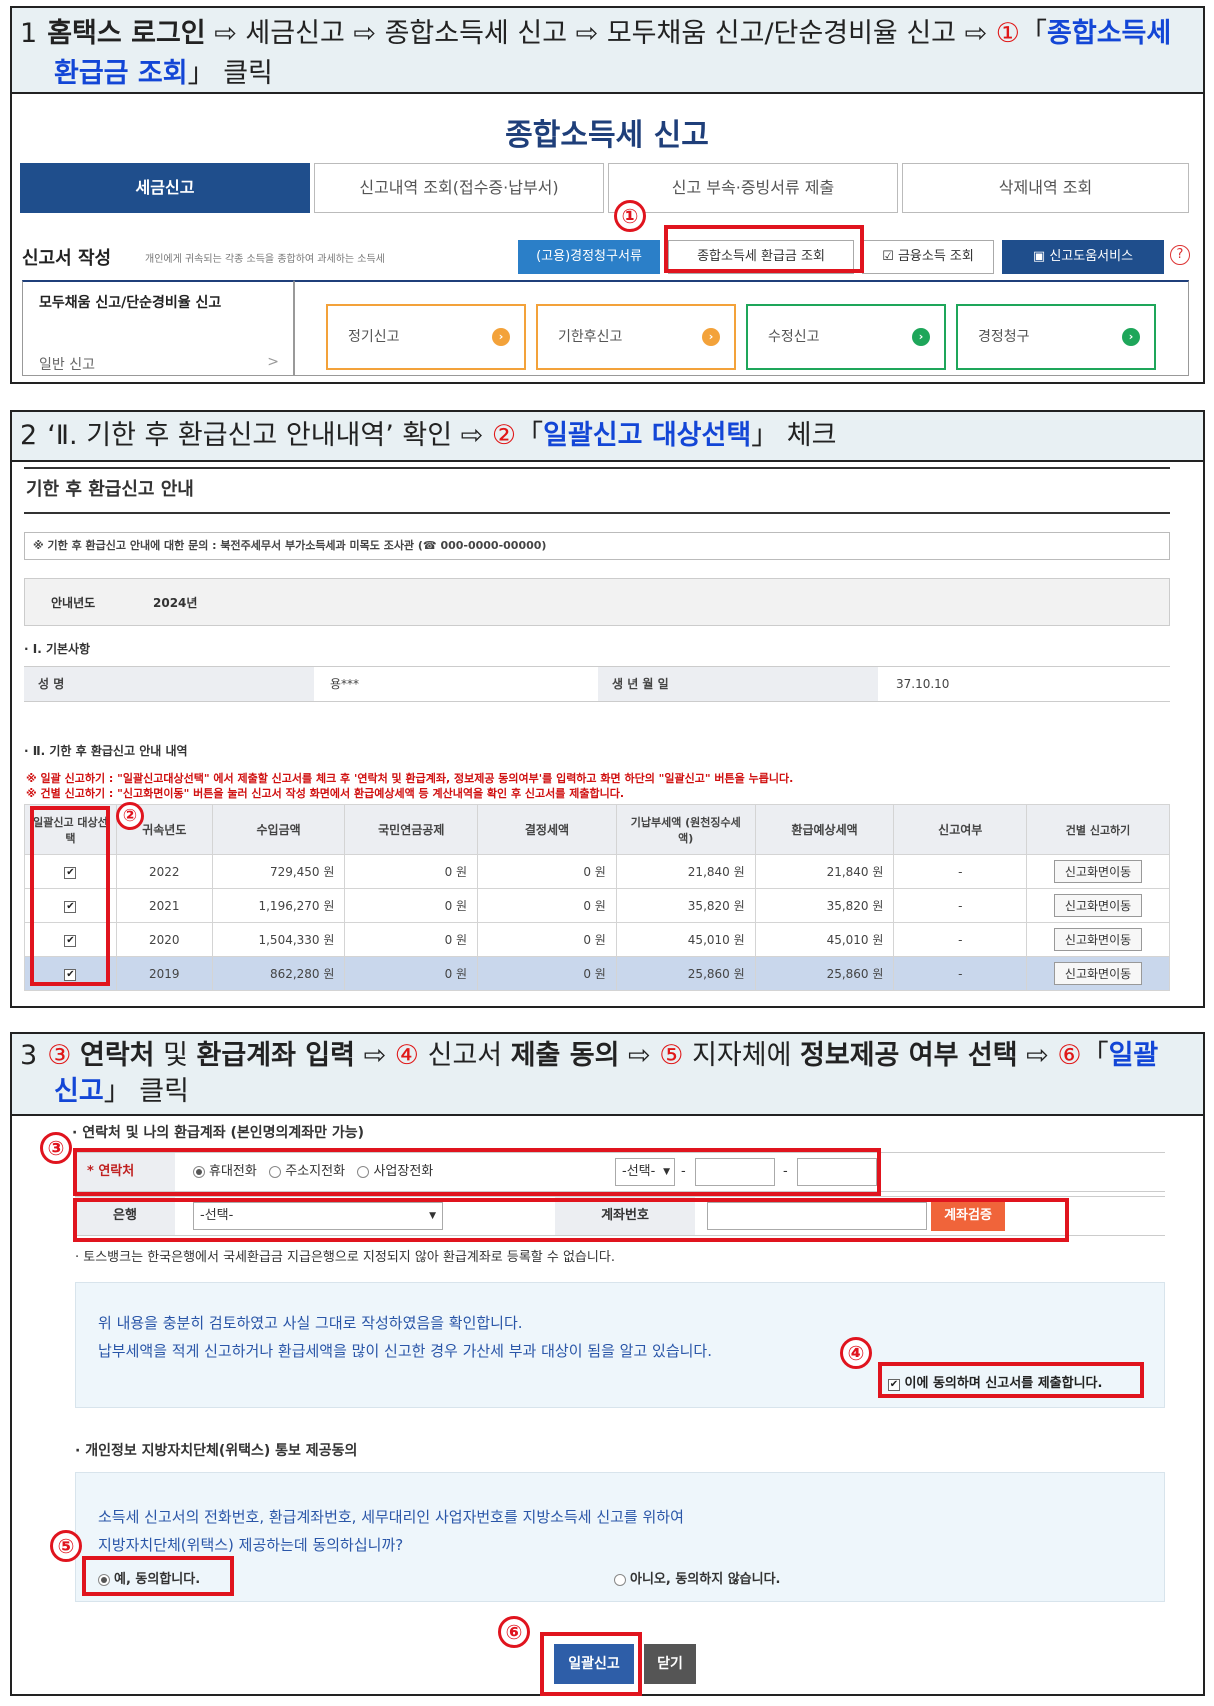  What do you see at coordinates (685, 829) in the screenshot?
I see `col-prepaid-tax: 기납부세액 (원천징수세액)` at bounding box center [685, 829].